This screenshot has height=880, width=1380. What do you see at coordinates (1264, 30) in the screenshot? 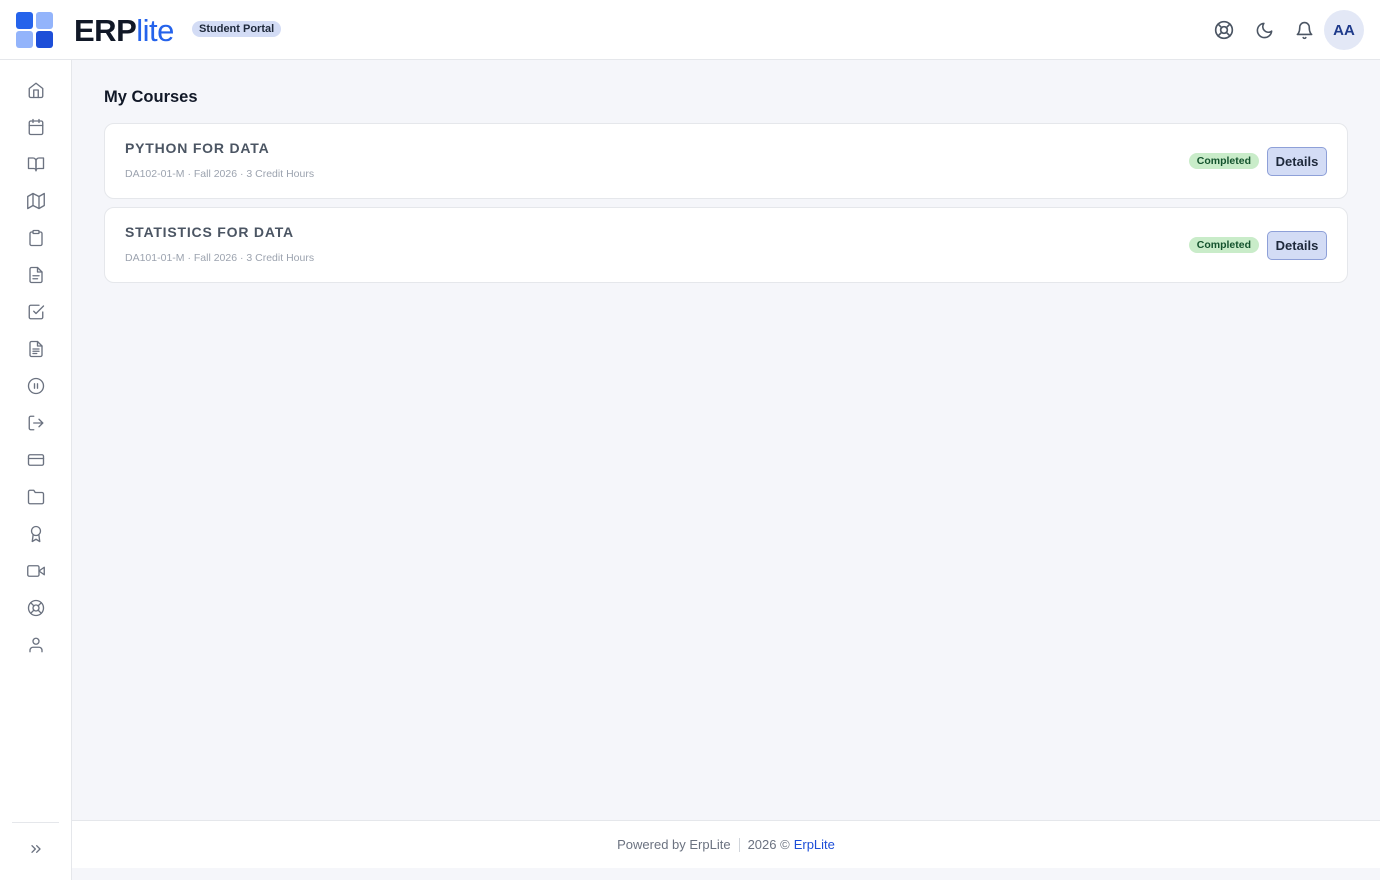
I see `moon-icon` at bounding box center [1264, 30].